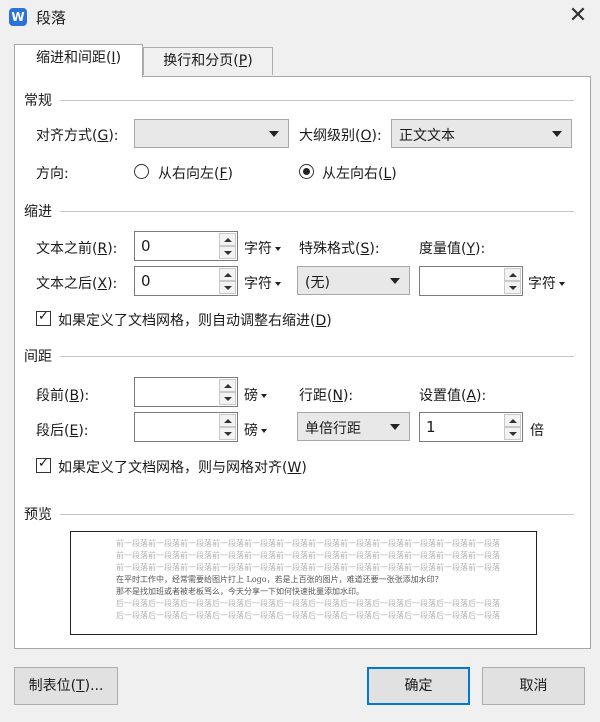 The image size is (600, 722). What do you see at coordinates (453, 396) in the screenshot?
I see `setting-value-label: 设置值(A):` at bounding box center [453, 396].